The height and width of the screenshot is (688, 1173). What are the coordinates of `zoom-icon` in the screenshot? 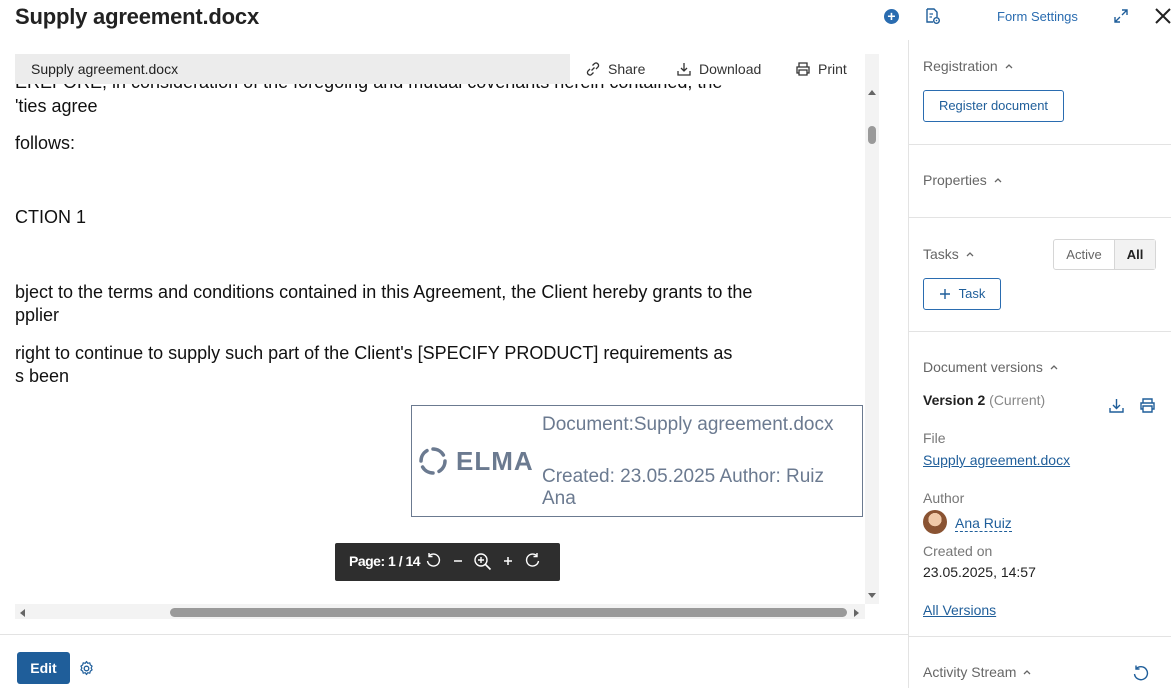 It's located at (482, 561).